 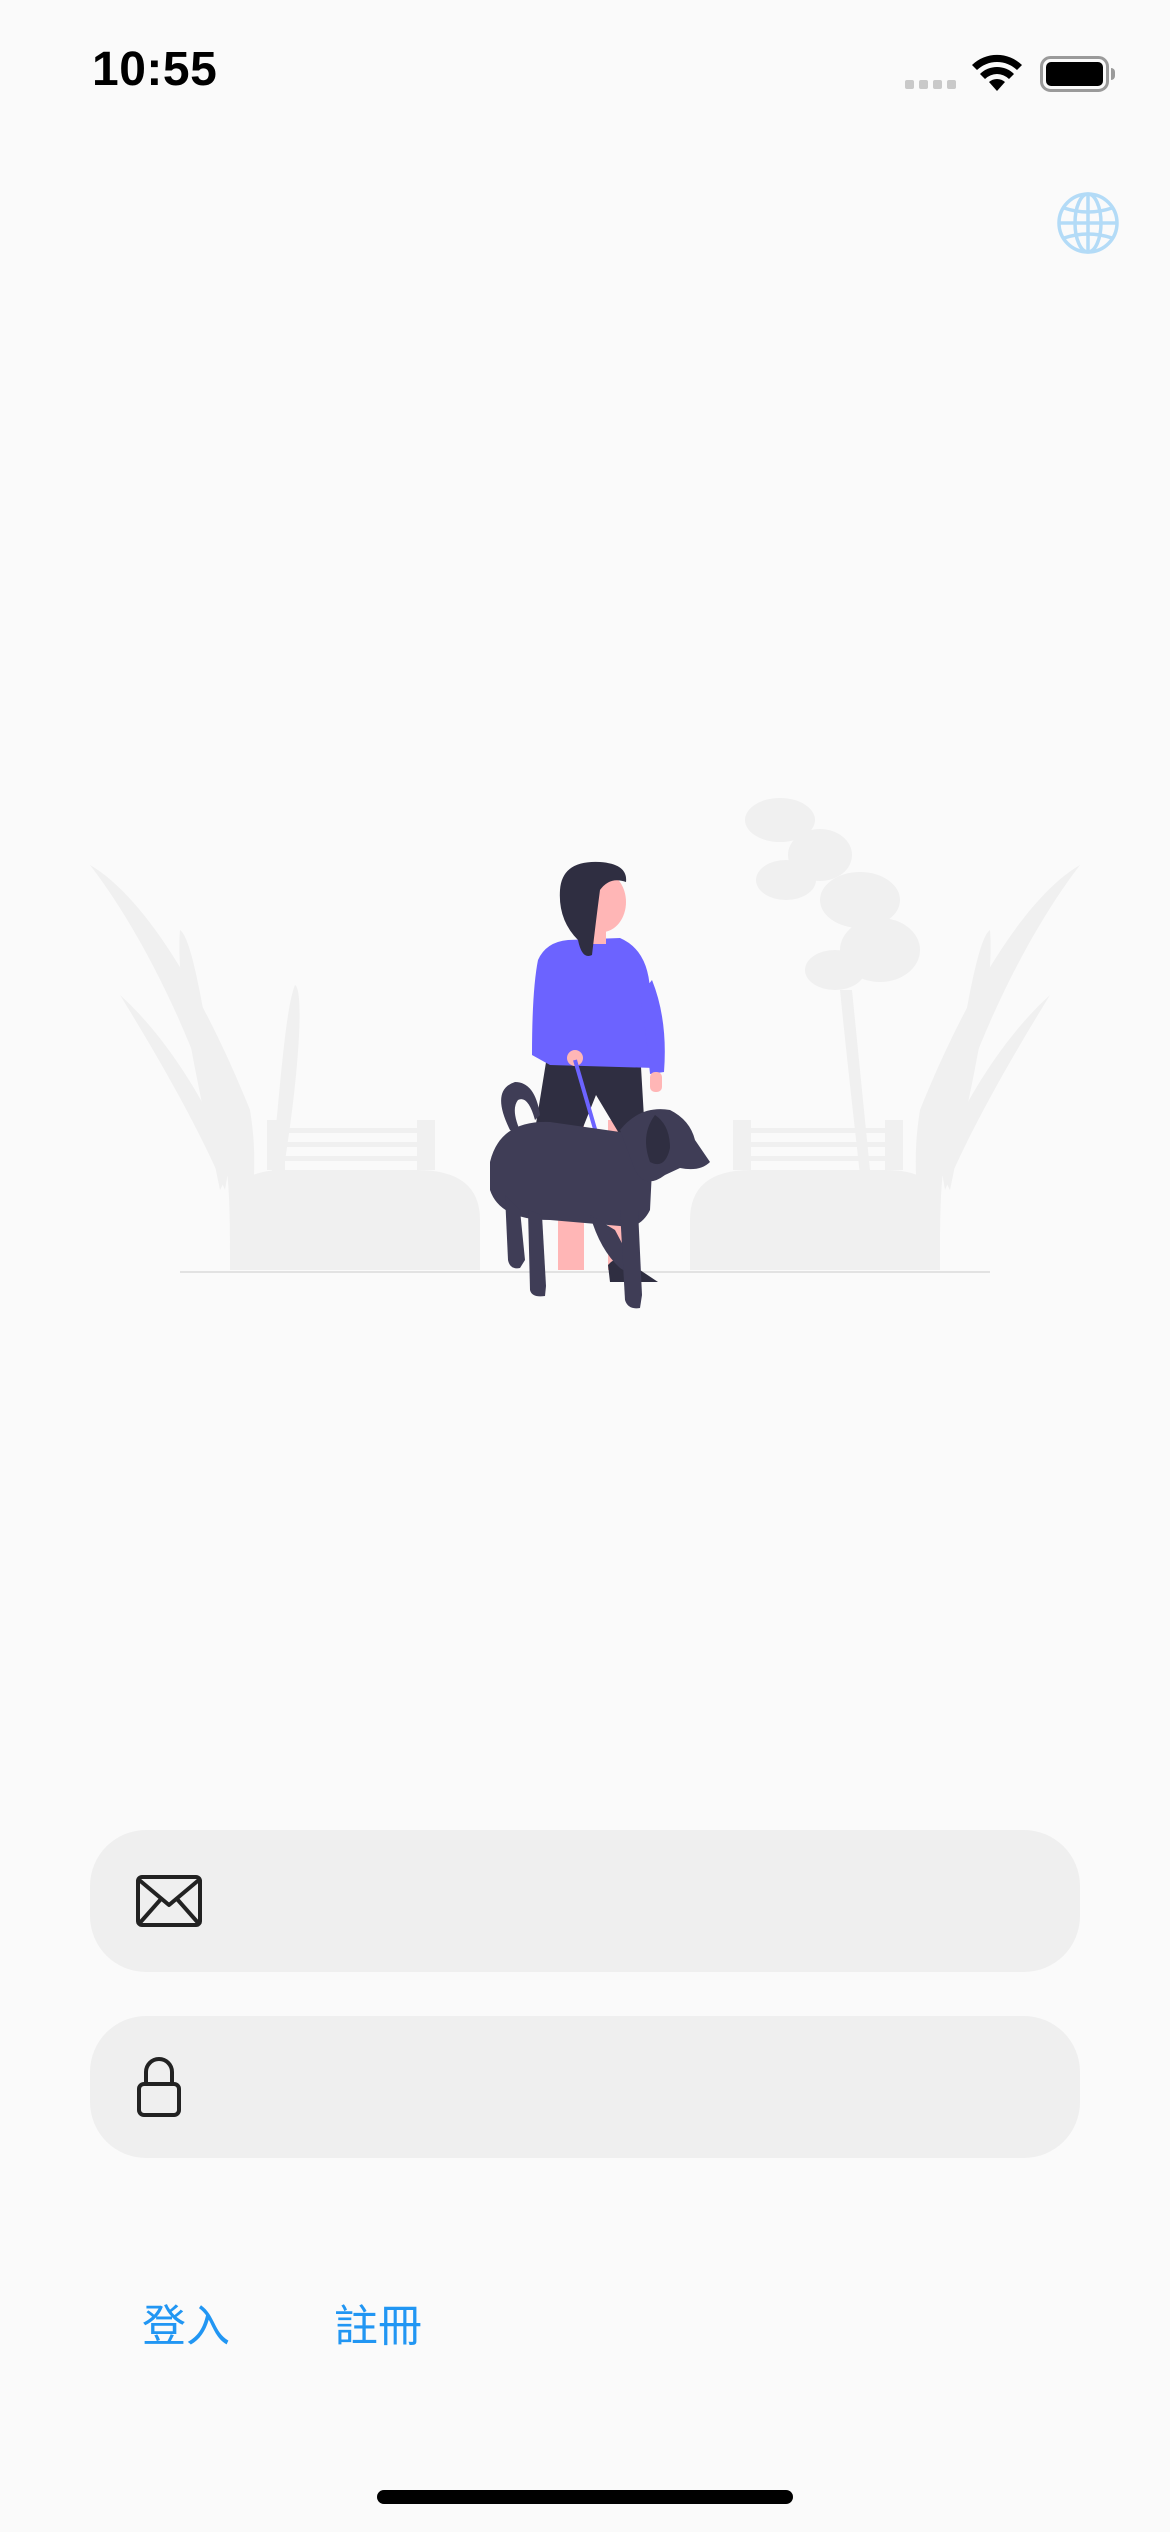 What do you see at coordinates (378, 2322) in the screenshot?
I see `register-button: 註冊` at bounding box center [378, 2322].